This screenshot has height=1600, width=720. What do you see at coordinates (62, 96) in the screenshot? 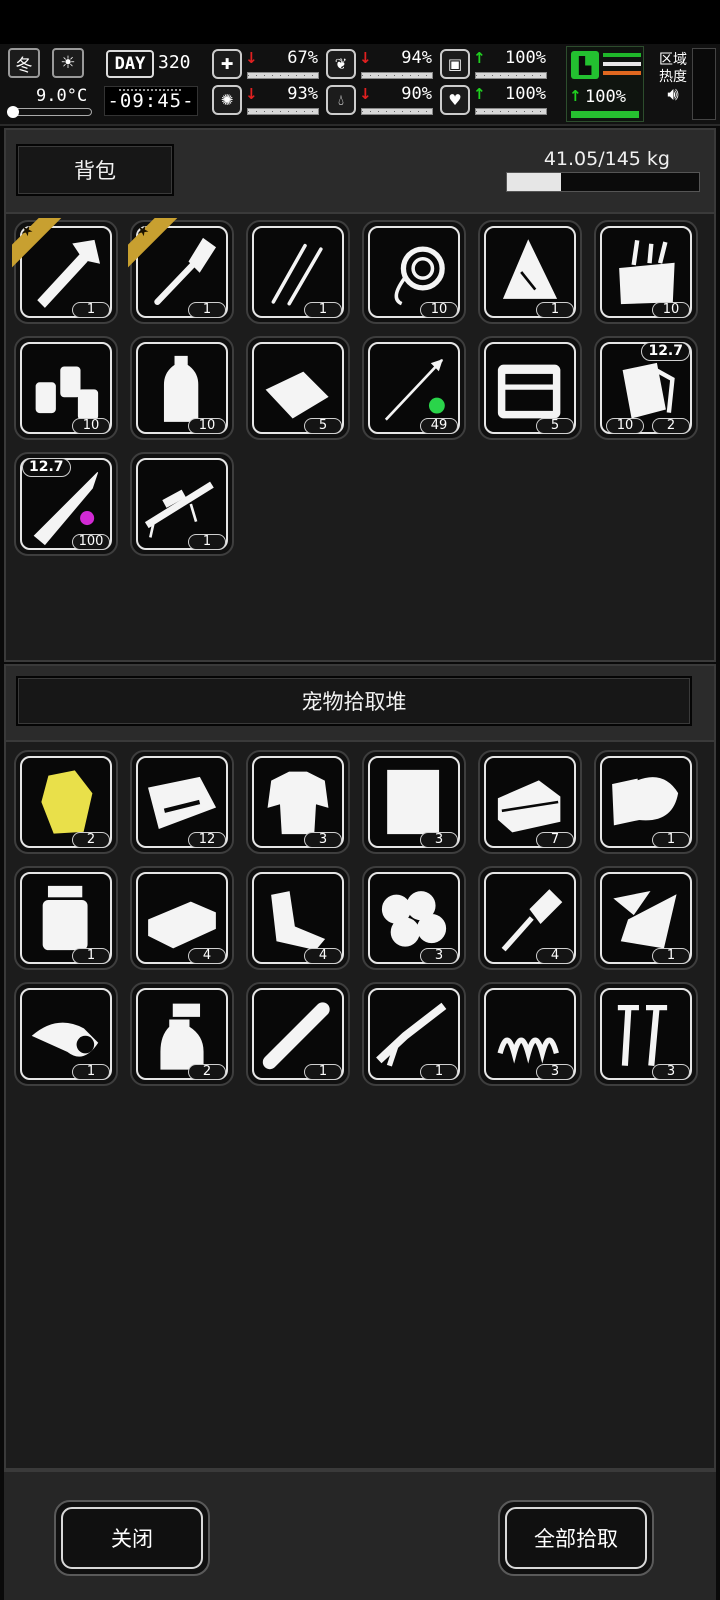
I see `temperature: 9.0°C` at bounding box center [62, 96].